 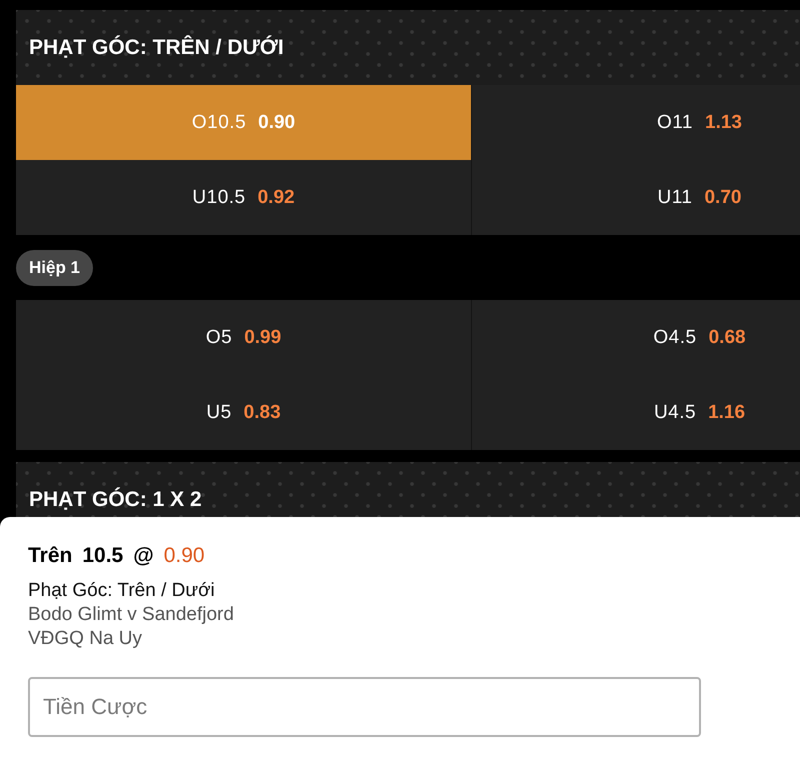 I want to click on section-title: PHẠT GÓC: TRÊN / DƯỚI, so click(x=156, y=48).